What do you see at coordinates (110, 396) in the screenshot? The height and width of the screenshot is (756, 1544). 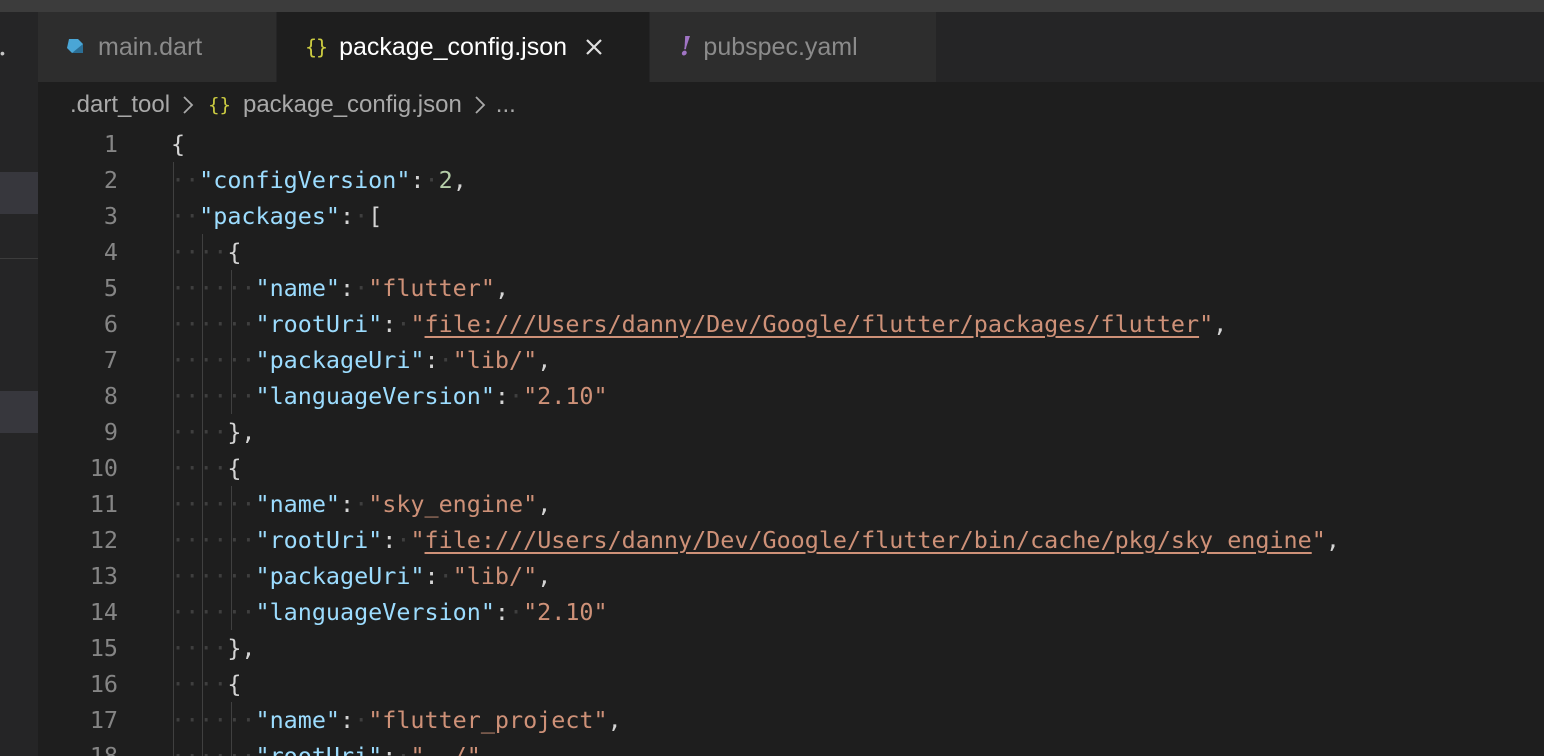 I see `line-number: 8` at bounding box center [110, 396].